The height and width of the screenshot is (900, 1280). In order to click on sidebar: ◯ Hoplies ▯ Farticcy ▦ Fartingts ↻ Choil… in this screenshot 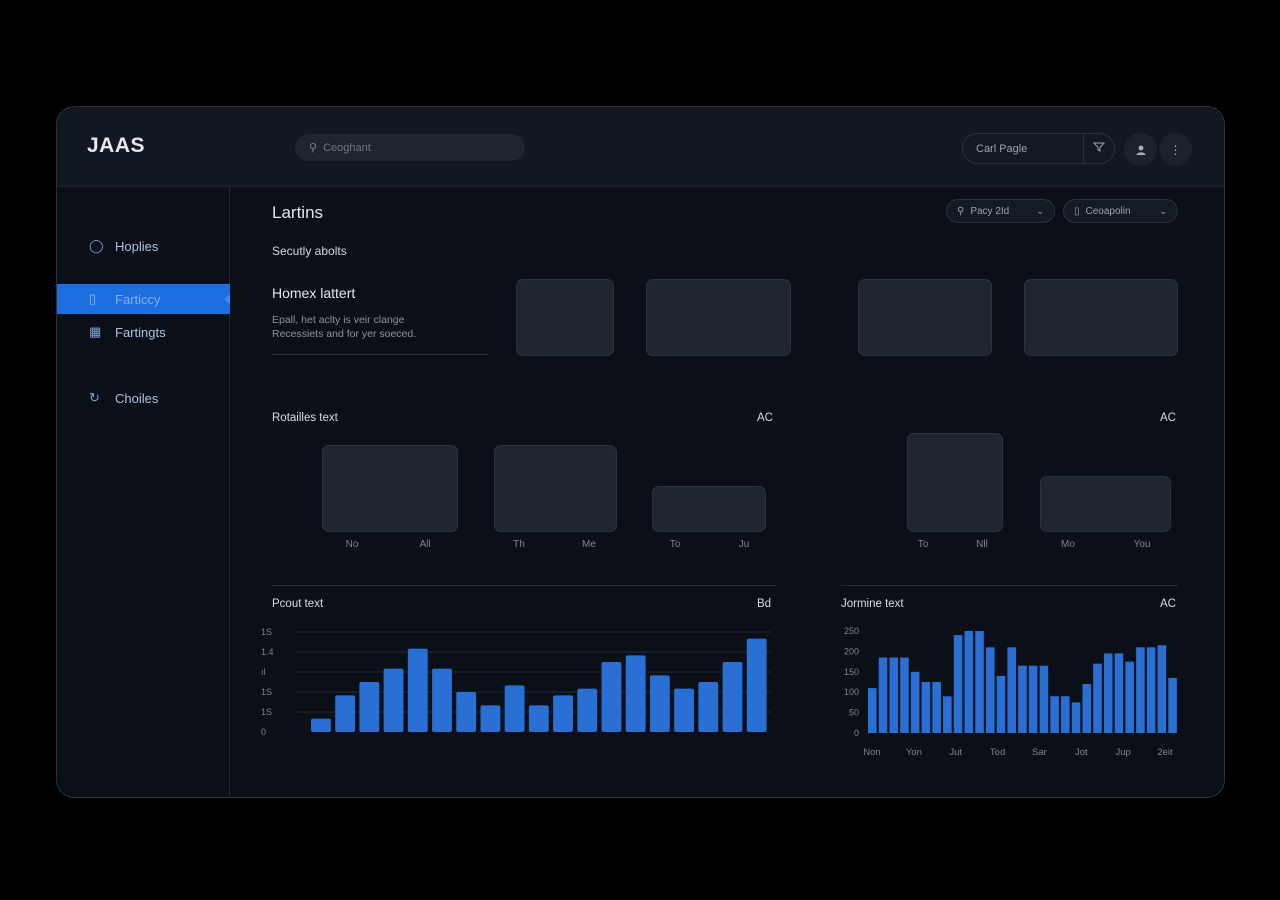, I will do `click(143, 492)`.